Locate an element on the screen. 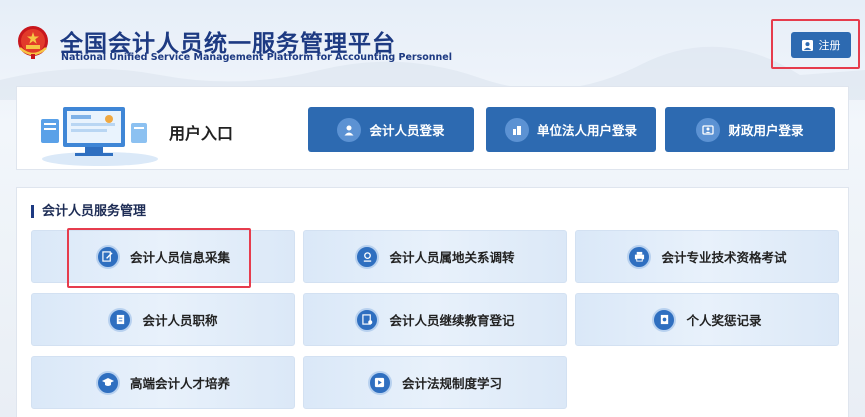  user-entry-title: 用户入口 is located at coordinates (201, 133).